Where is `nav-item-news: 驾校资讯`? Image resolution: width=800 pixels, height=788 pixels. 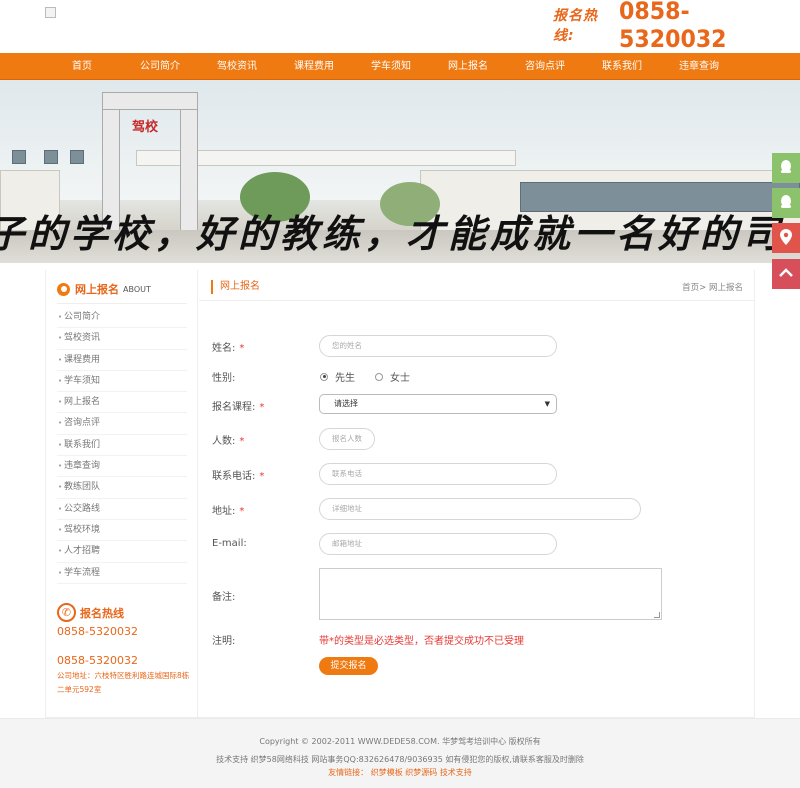
nav-item-news: 驾校资讯 is located at coordinates (237, 66).